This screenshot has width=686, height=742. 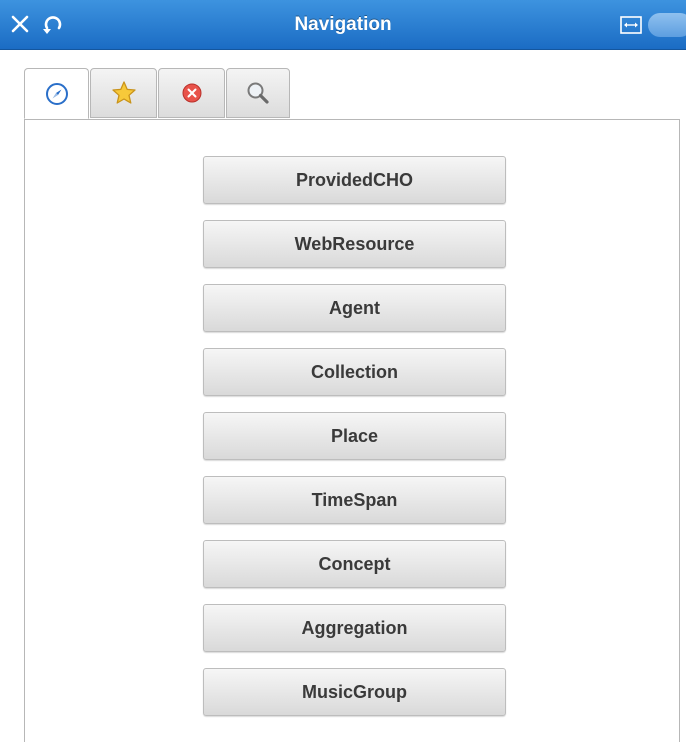 I want to click on tab-search, so click(x=258, y=93).